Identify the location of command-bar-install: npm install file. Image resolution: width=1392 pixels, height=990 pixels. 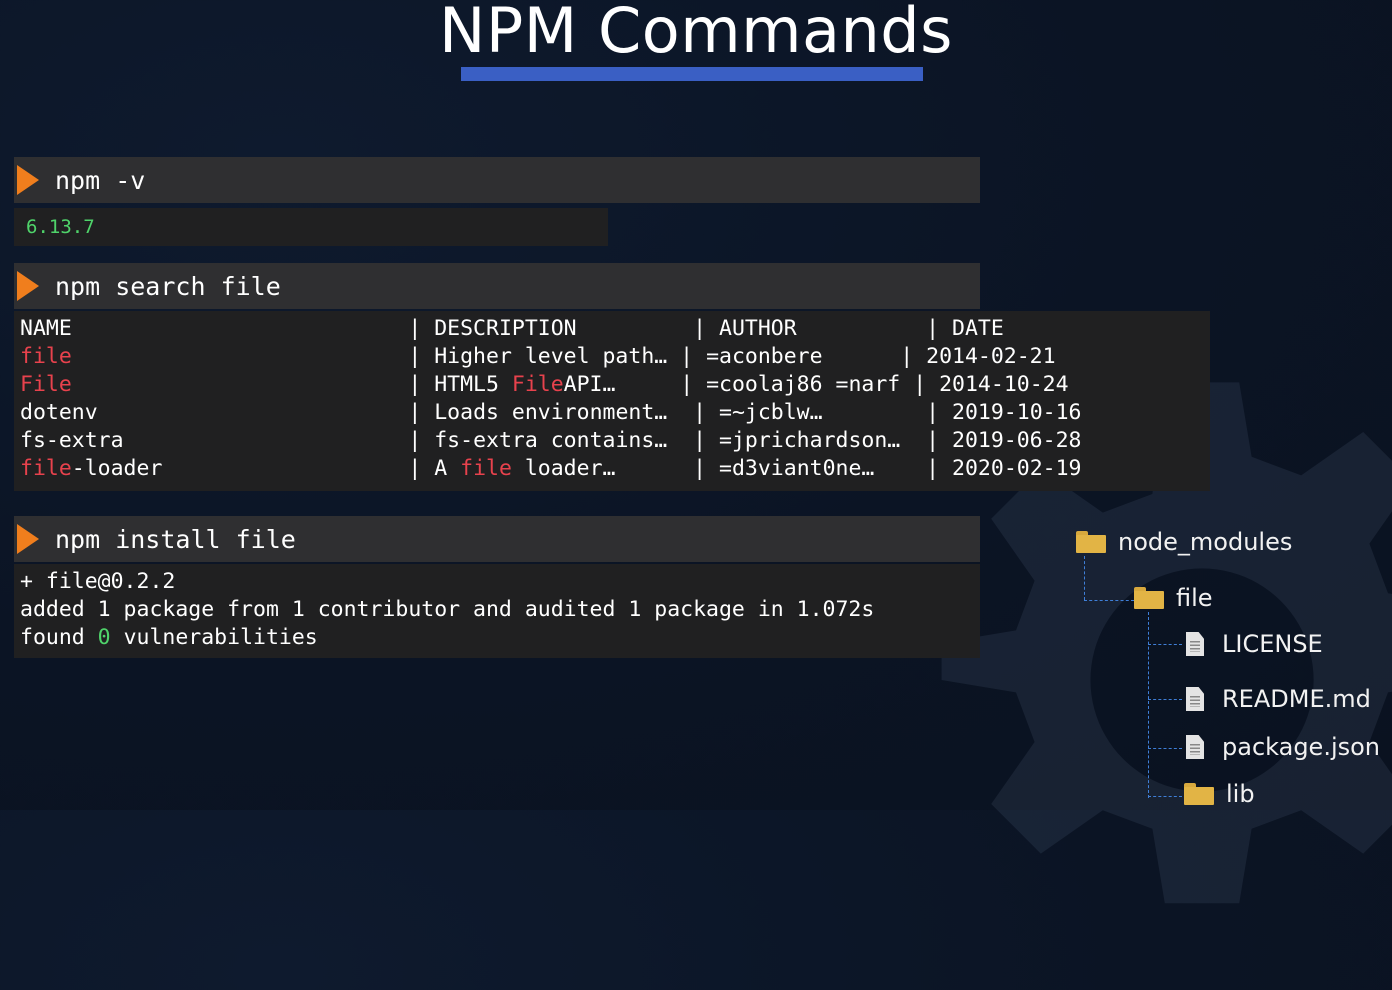
(497, 539).